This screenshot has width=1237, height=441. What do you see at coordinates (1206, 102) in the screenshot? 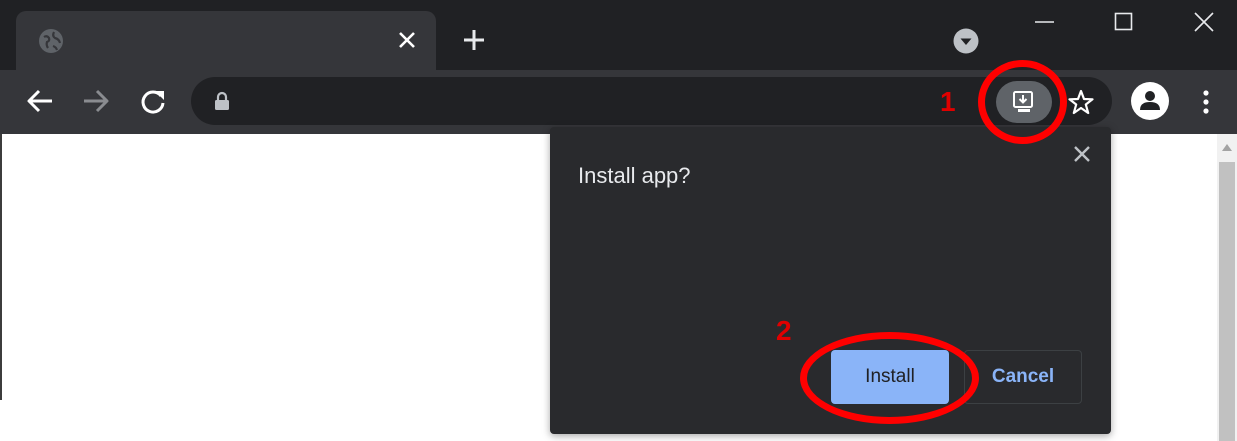
I see `kebab-menu-icon` at bounding box center [1206, 102].